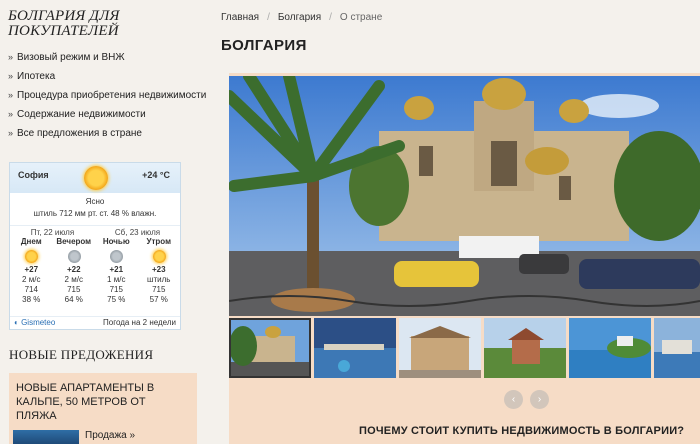  I want to click on slider-prev-button: ‹, so click(513, 399).